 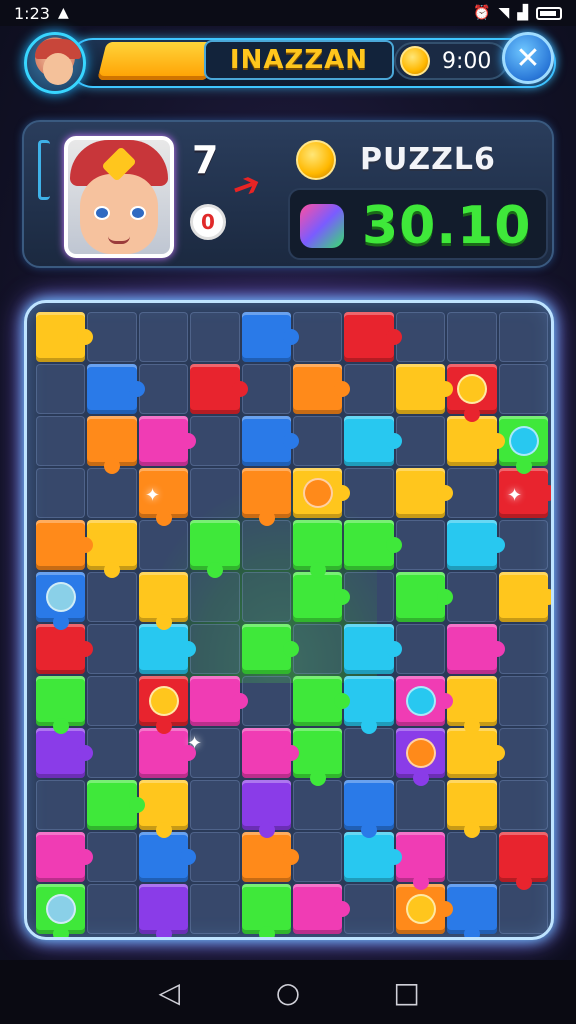 What do you see at coordinates (288, 992) in the screenshot?
I see `home-button: ○` at bounding box center [288, 992].